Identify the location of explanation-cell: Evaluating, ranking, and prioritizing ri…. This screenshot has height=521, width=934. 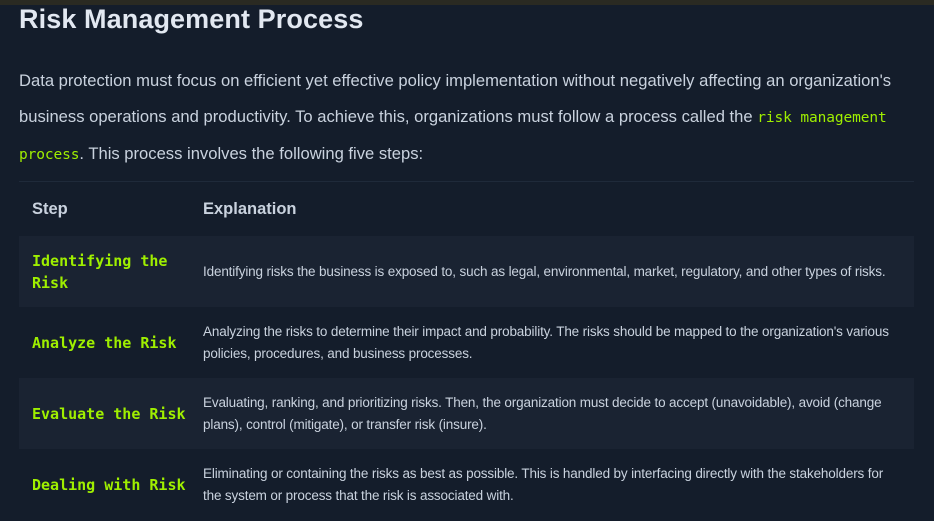
(542, 413).